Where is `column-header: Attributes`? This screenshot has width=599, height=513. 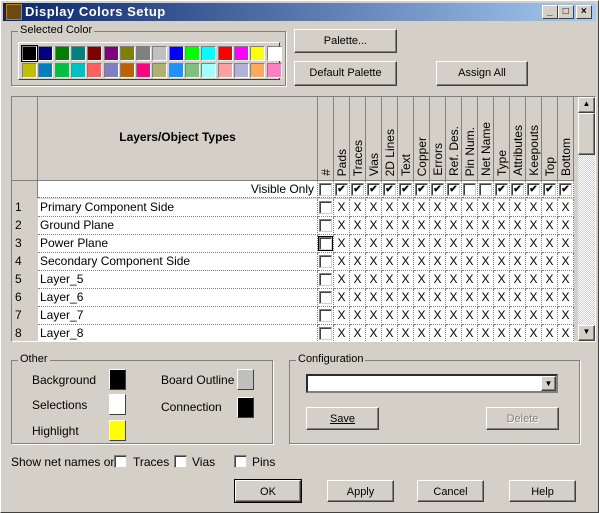
column-header: Attributes is located at coordinates (518, 139).